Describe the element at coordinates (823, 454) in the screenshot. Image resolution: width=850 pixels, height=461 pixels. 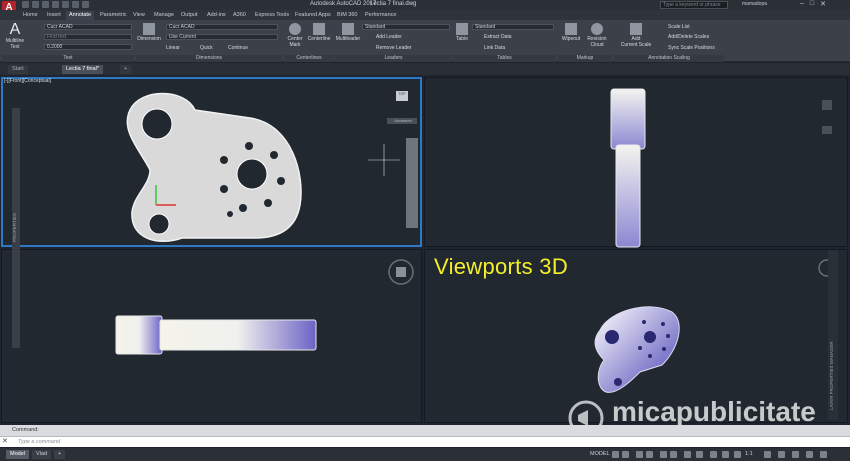
I see `customization-icon` at that location.